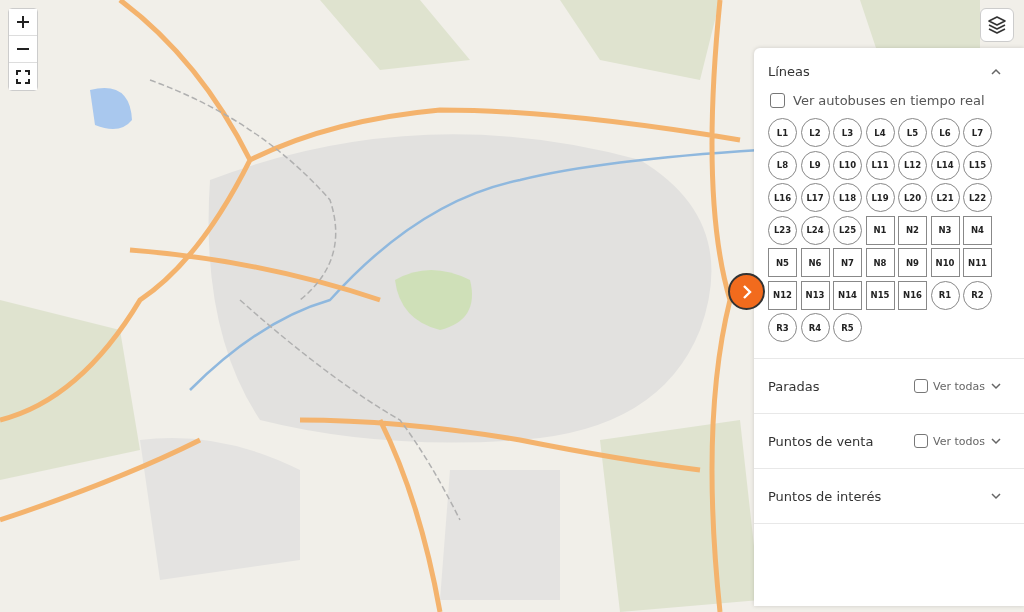 This screenshot has width=1024, height=612. Describe the element at coordinates (945, 295) in the screenshot. I see `line-button: R1` at that location.